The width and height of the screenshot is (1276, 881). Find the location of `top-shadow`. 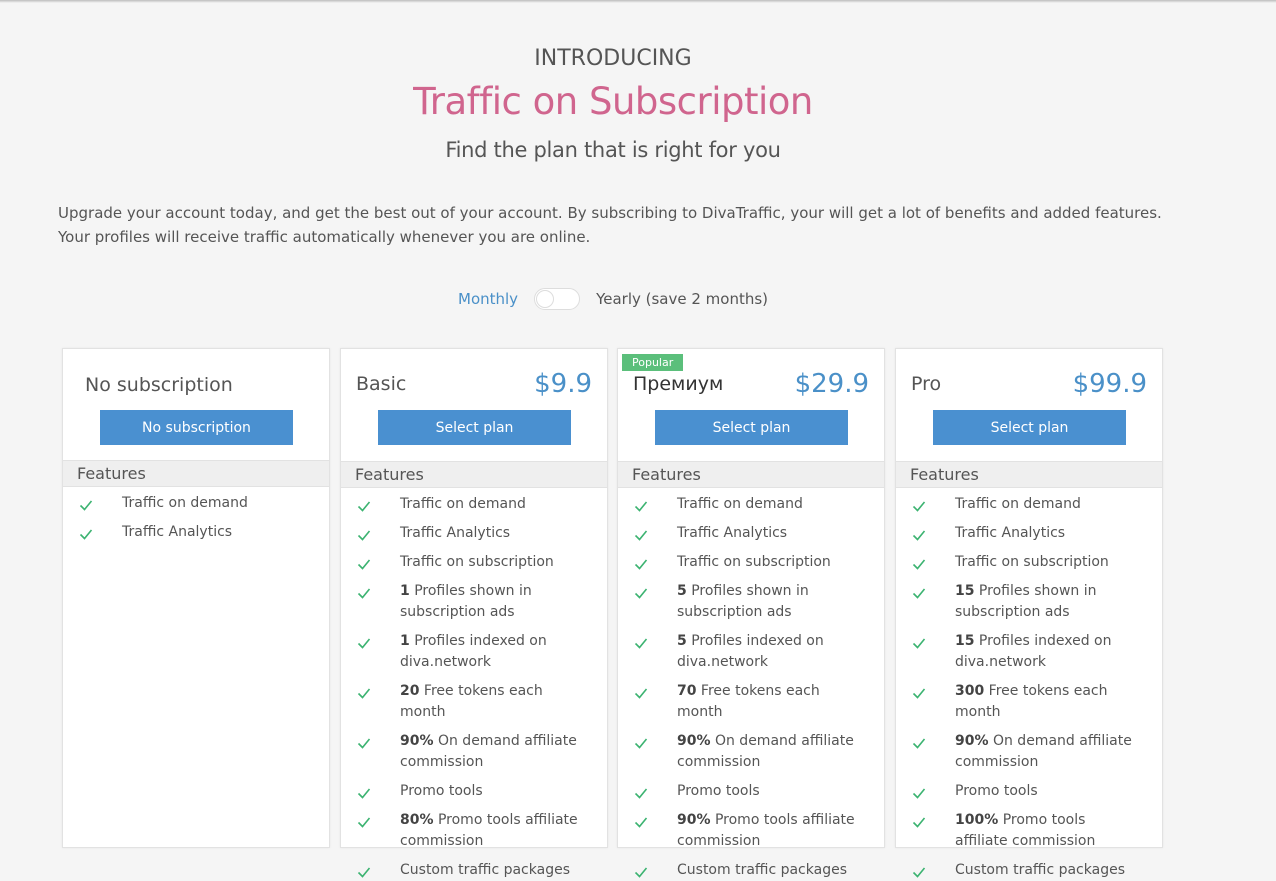

top-shadow is located at coordinates (638, 1).